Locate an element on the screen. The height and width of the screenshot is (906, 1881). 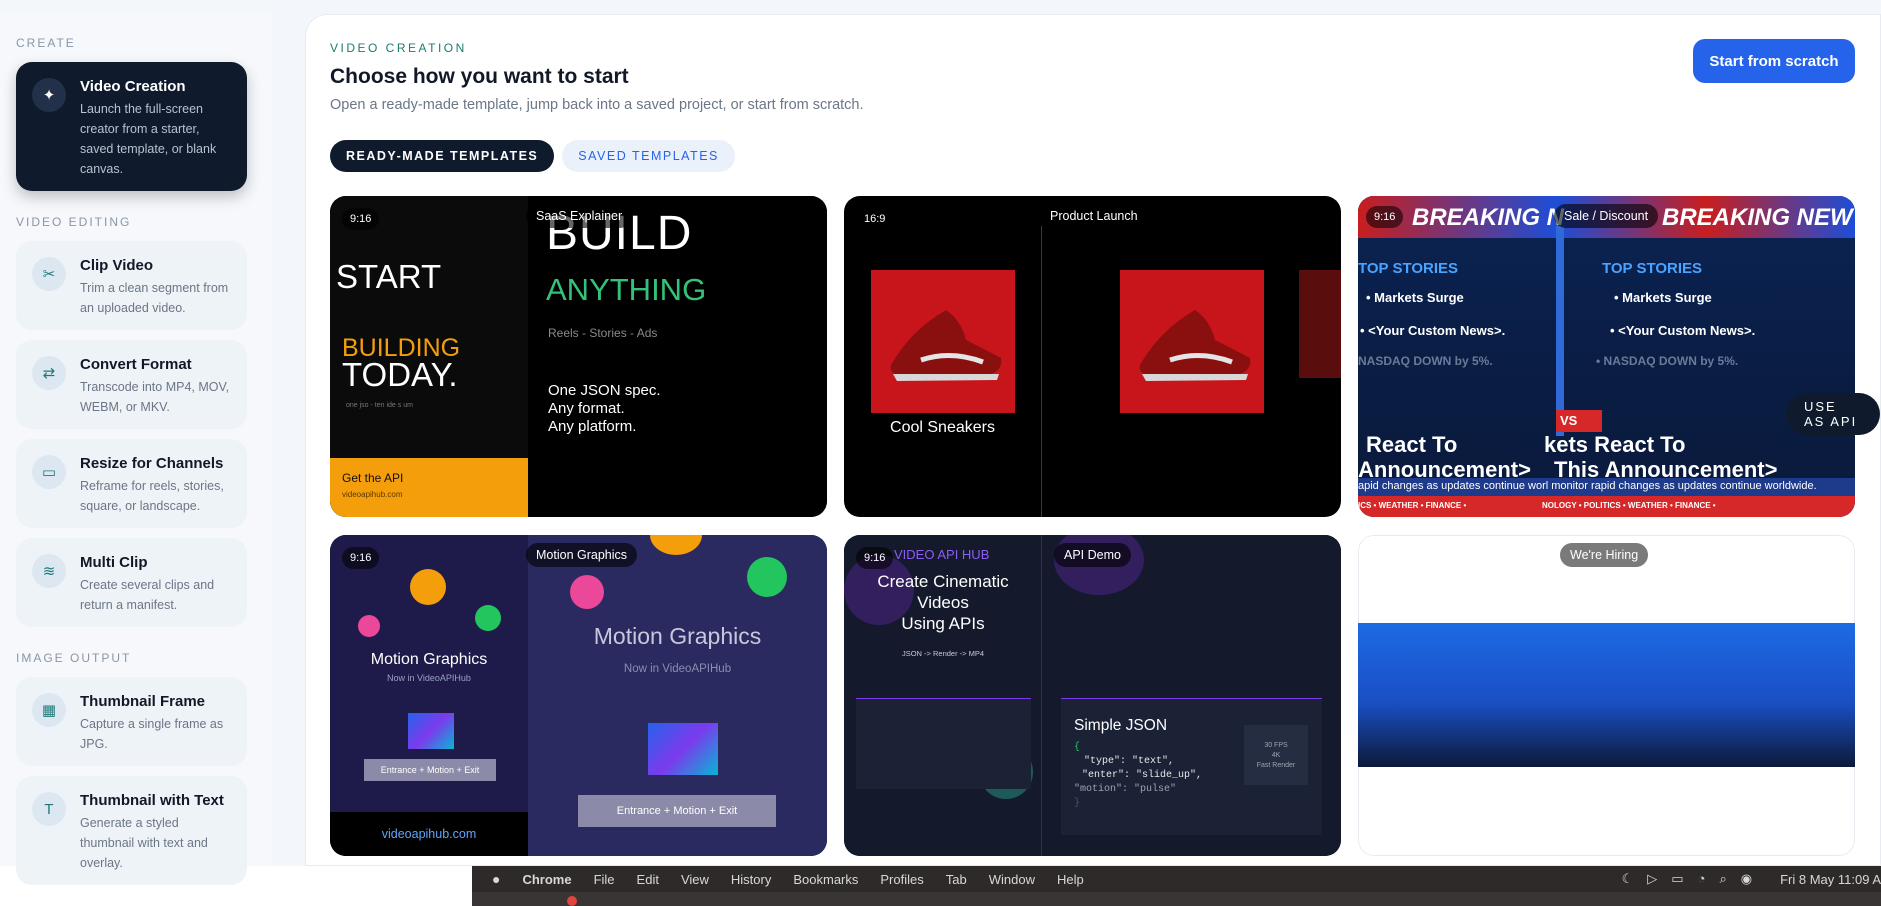
motion-sub-left: Now in VideoAPIHub is located at coordinates (429, 678).